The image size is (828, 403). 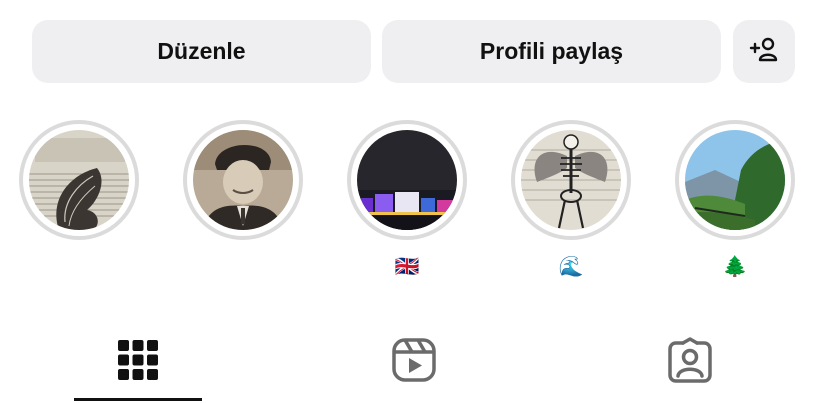 I want to click on highlight-cover-butterfly, so click(x=79, y=180).